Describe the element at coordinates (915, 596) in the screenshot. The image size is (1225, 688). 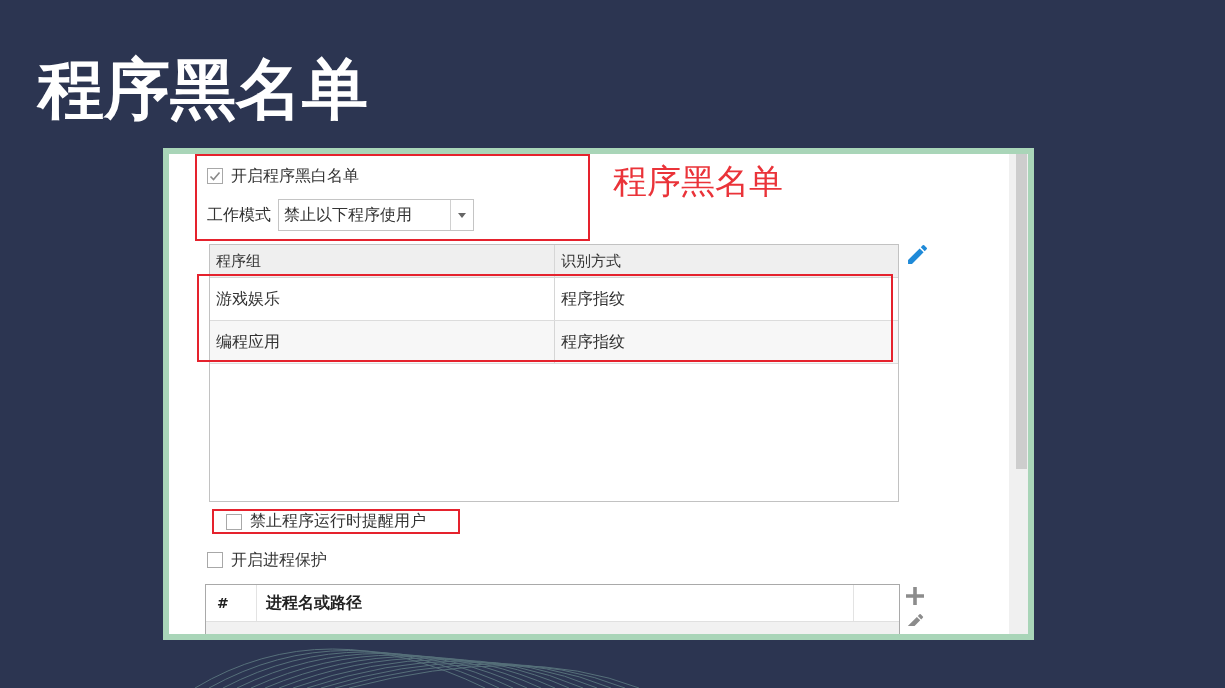
I see `add-icon` at that location.